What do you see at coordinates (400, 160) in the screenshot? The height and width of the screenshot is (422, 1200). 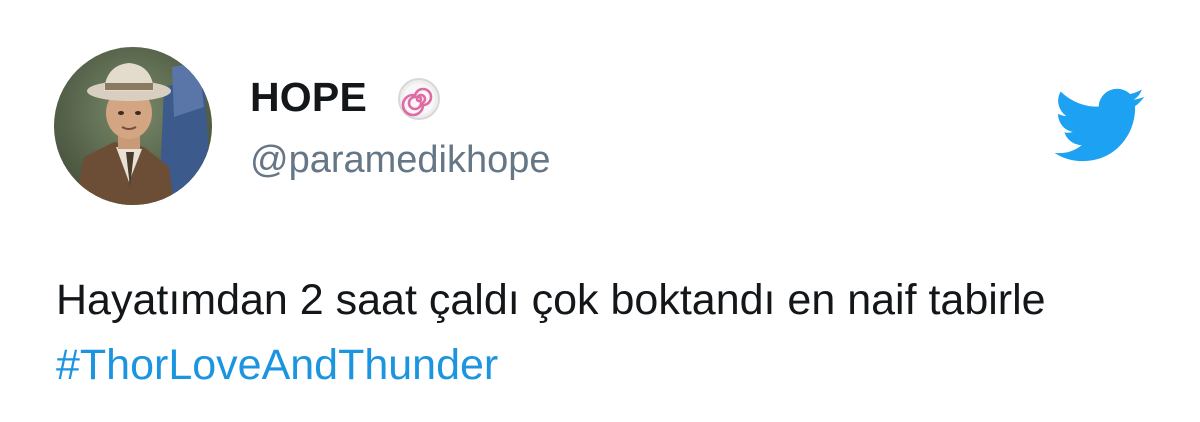 I see `user-handle: @paramedikhope` at bounding box center [400, 160].